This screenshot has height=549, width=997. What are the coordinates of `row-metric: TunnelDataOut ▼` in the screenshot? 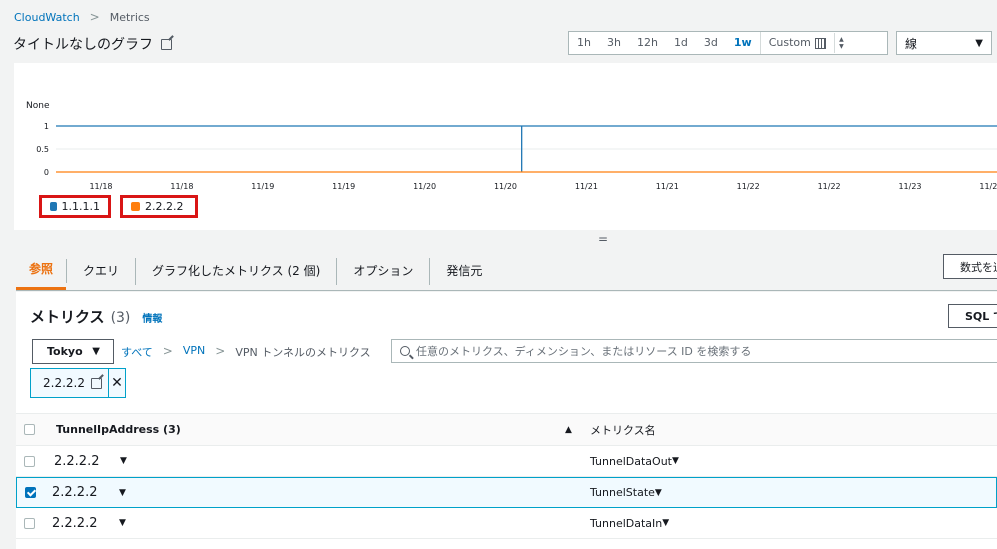 It's located at (634, 461).